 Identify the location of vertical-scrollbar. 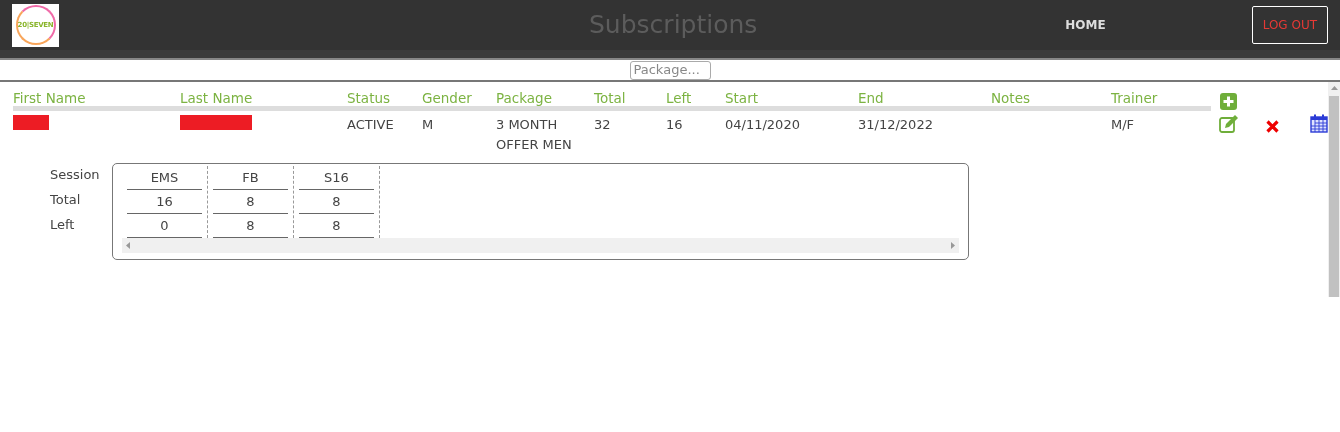
(1334, 189).